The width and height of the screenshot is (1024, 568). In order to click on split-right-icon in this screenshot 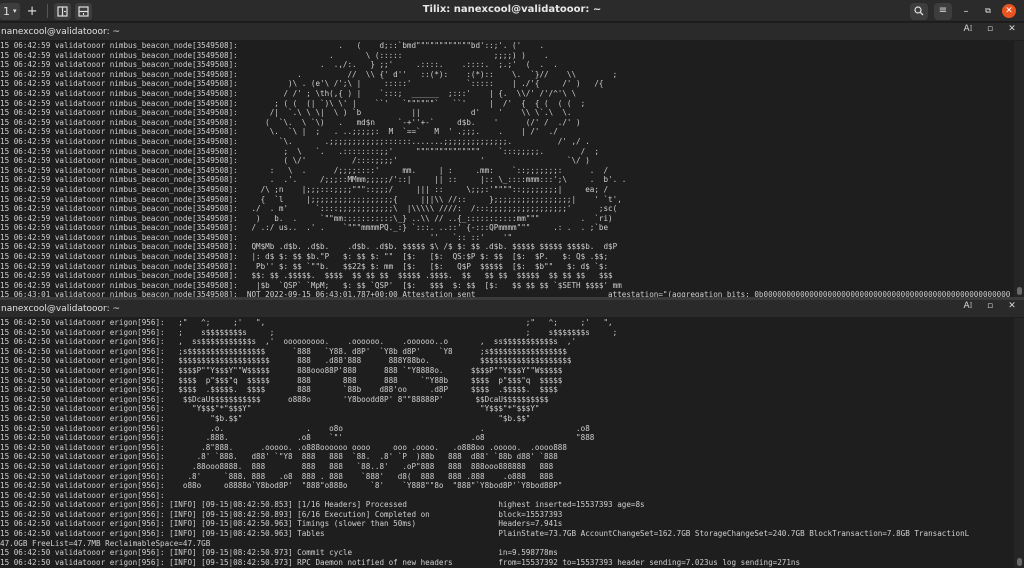, I will do `click(62, 11)`.